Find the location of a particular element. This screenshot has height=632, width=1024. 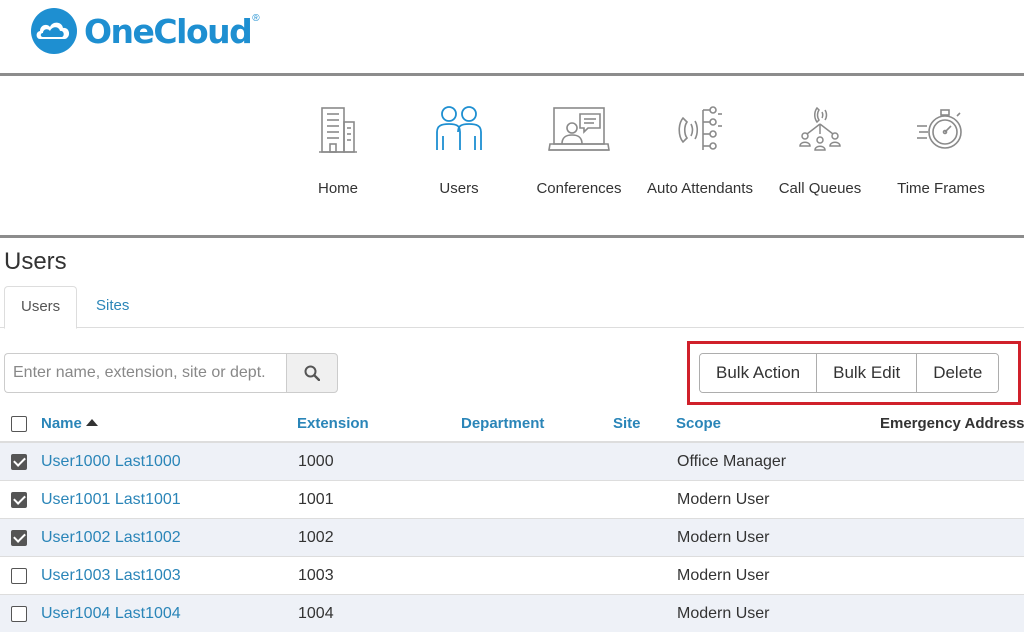

nav-label: Conferences is located at coordinates (579, 188).